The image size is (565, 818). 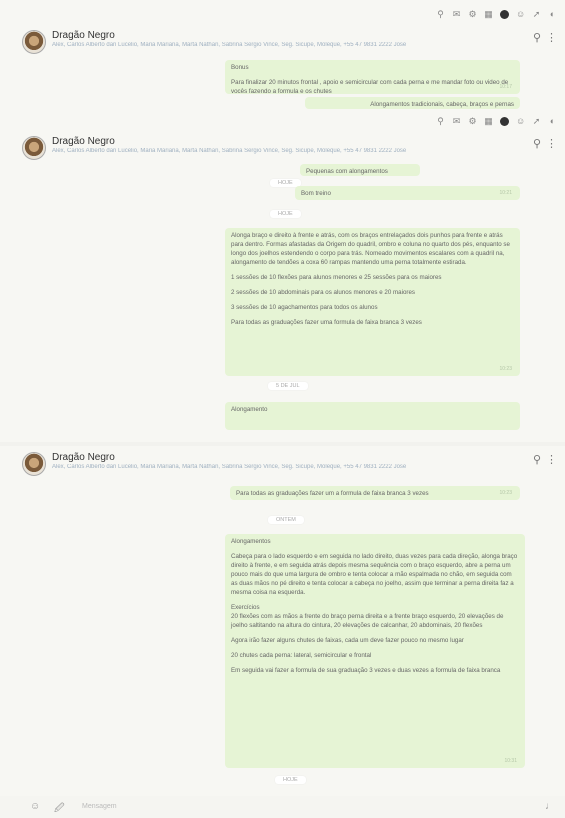 I want to click on date-divider: 5 DE JUL, so click(x=288, y=386).